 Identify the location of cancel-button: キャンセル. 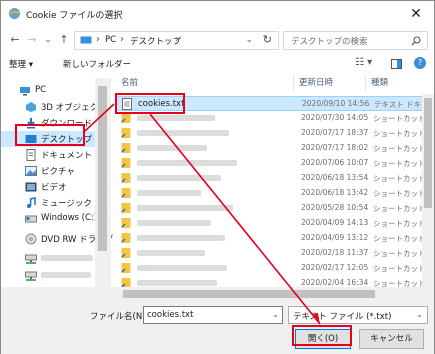
(391, 339).